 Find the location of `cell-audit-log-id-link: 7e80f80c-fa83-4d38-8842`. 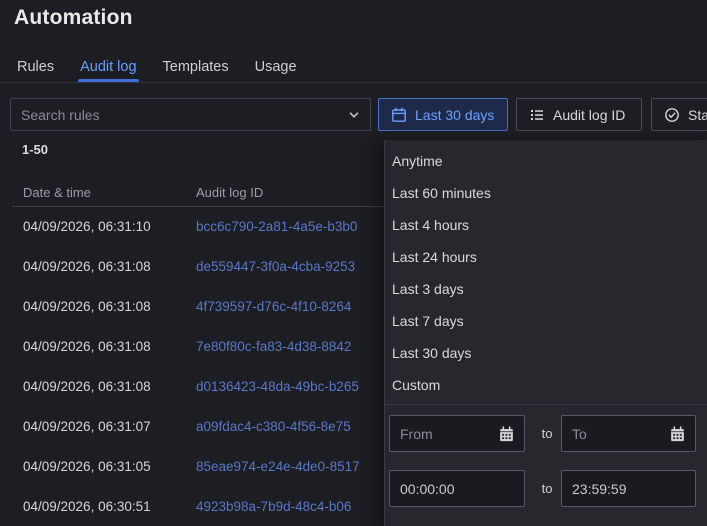

cell-audit-log-id-link: 7e80f80c-fa83-4d38-8842 is located at coordinates (273, 347).